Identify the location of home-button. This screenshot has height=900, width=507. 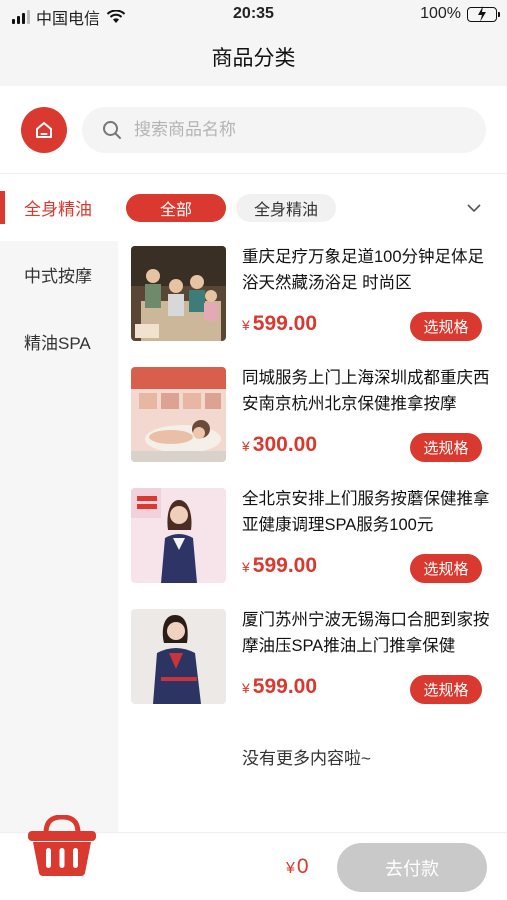
(44, 130).